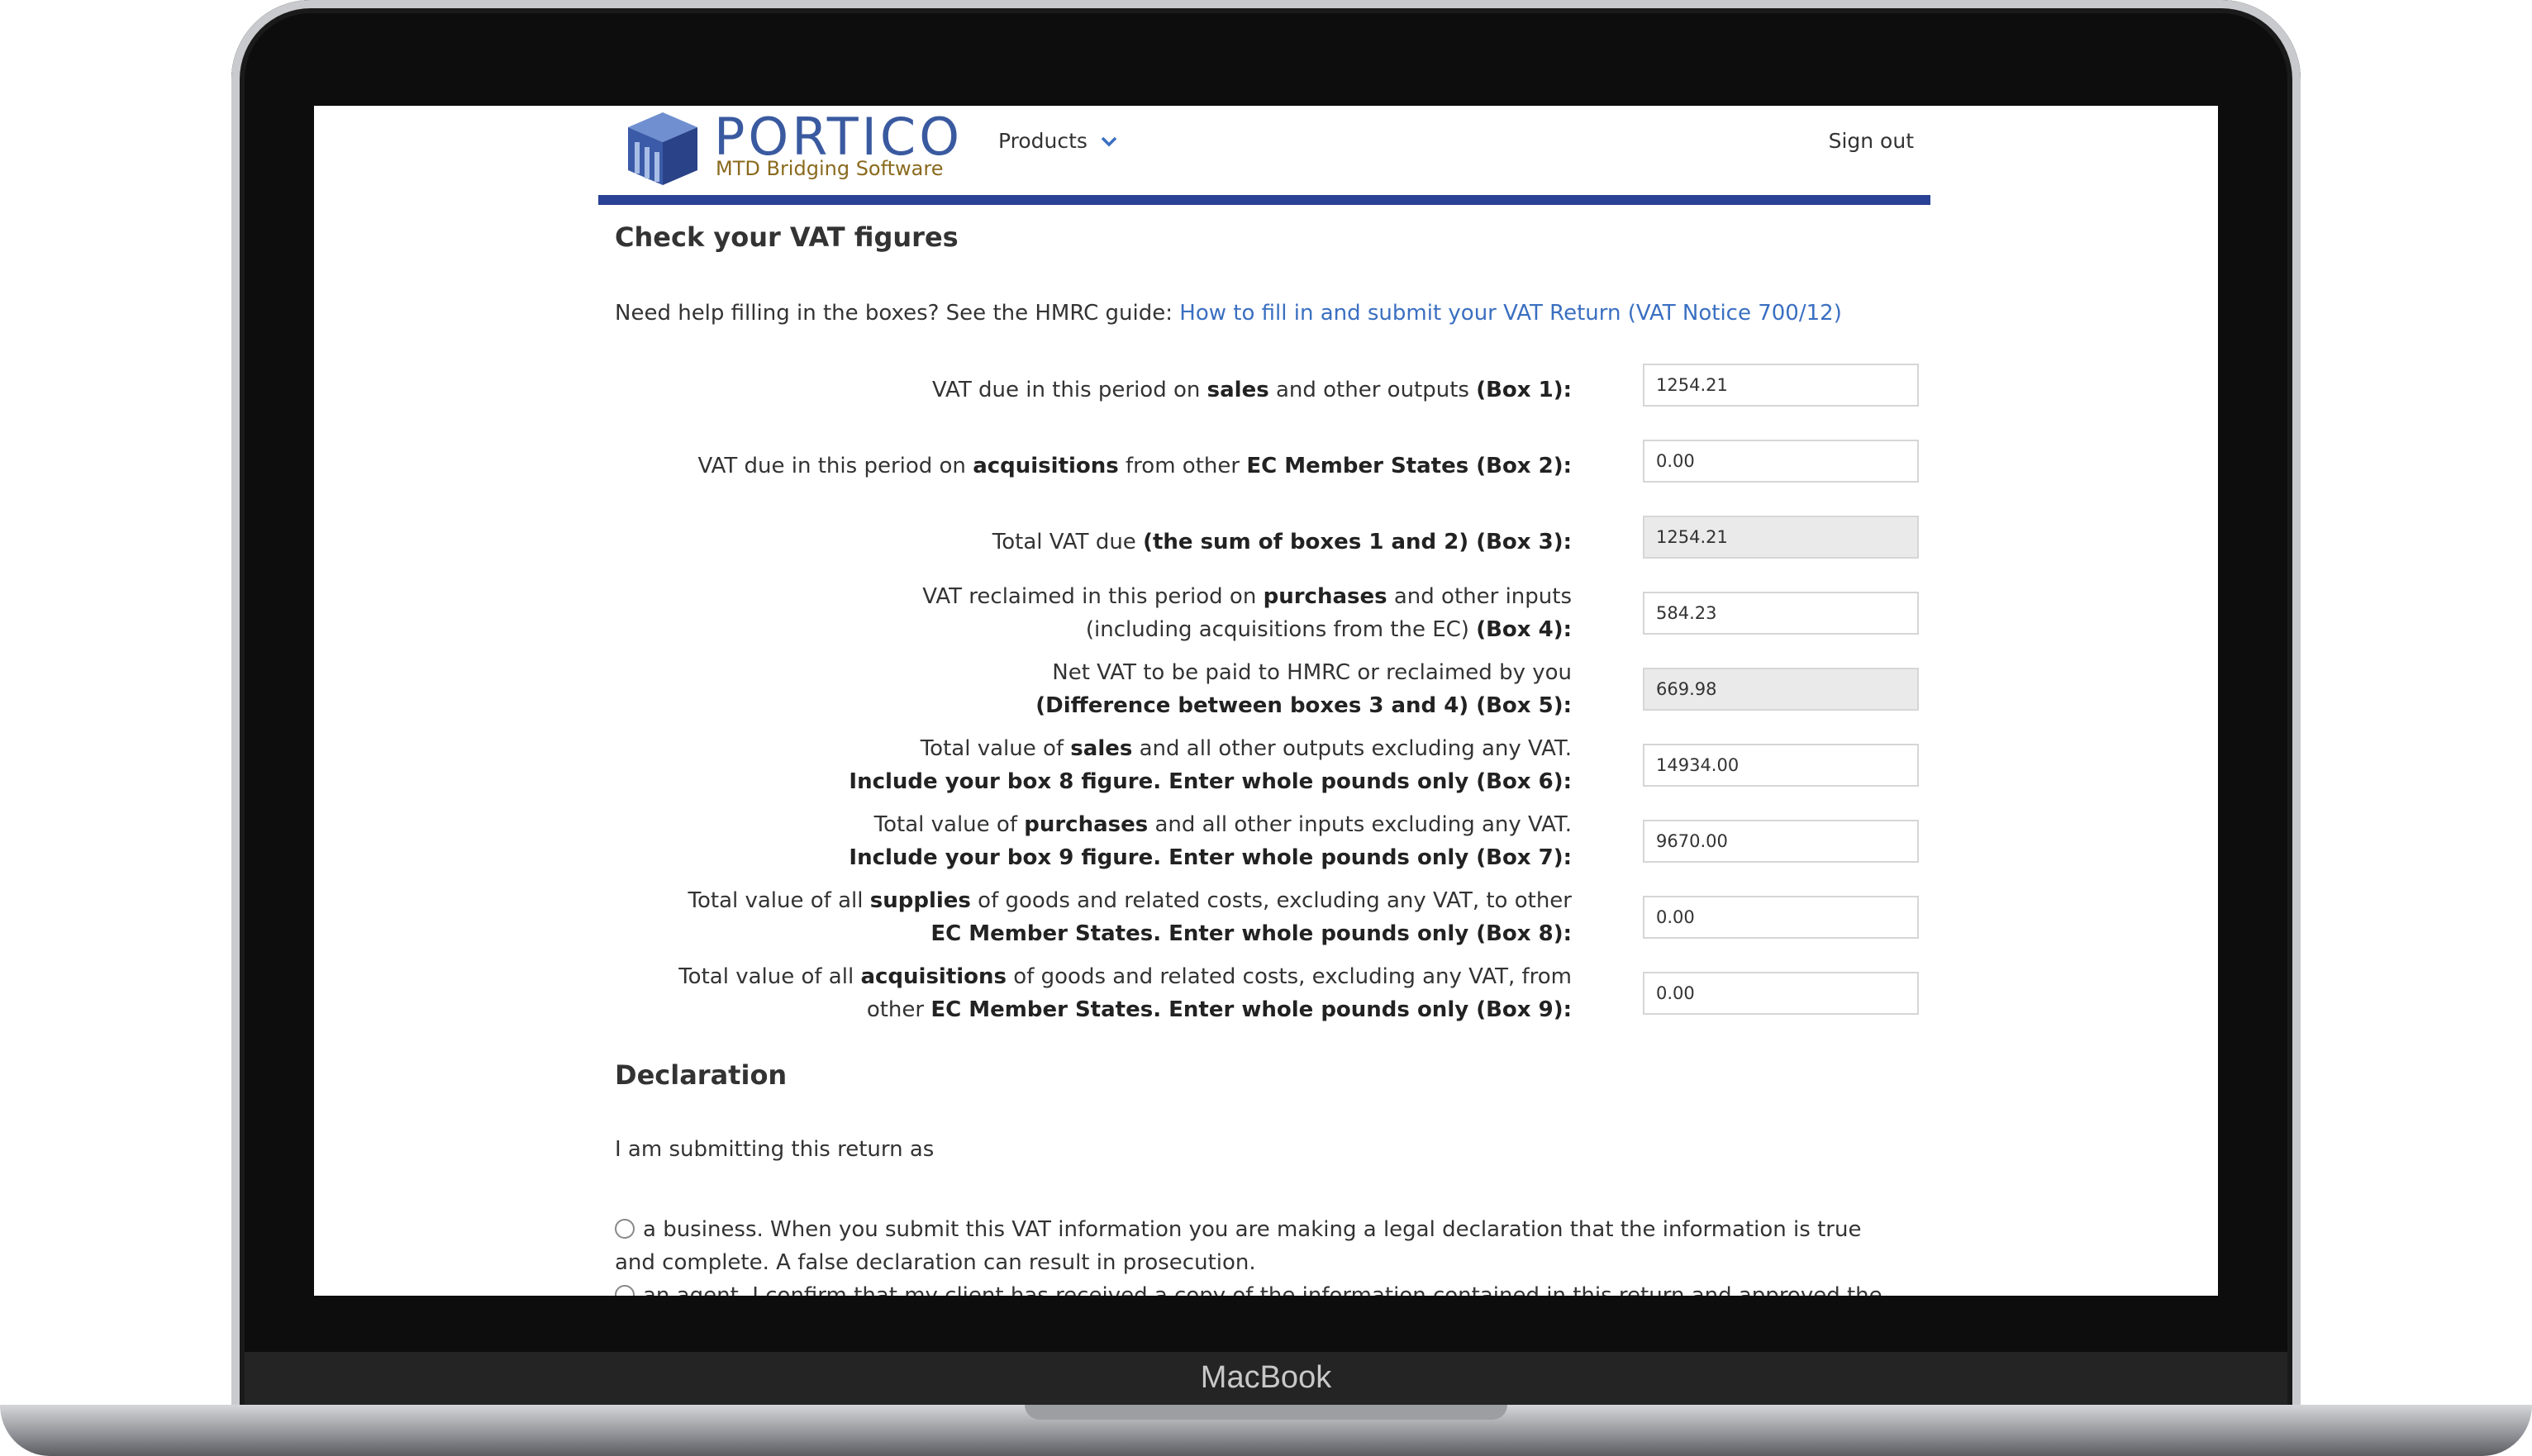  What do you see at coordinates (1781, 841) in the screenshot?
I see `vat-box-7-input` at bounding box center [1781, 841].